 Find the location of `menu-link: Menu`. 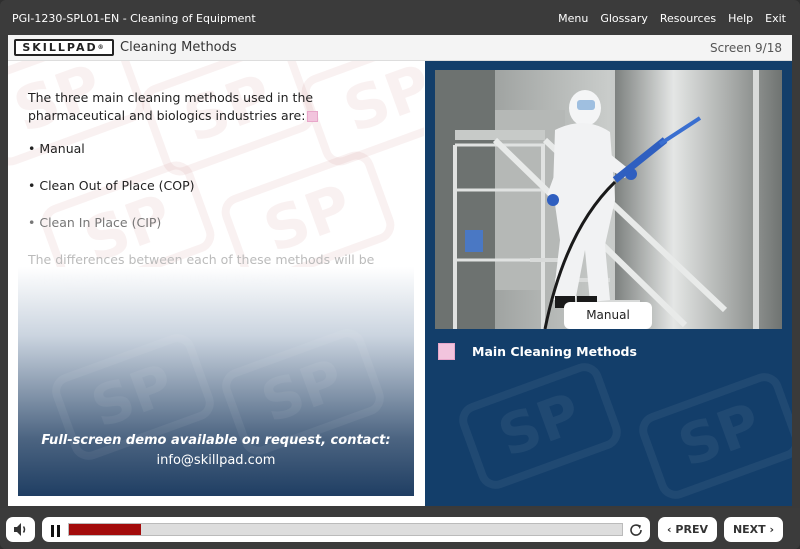

menu-link: Menu is located at coordinates (573, 18).